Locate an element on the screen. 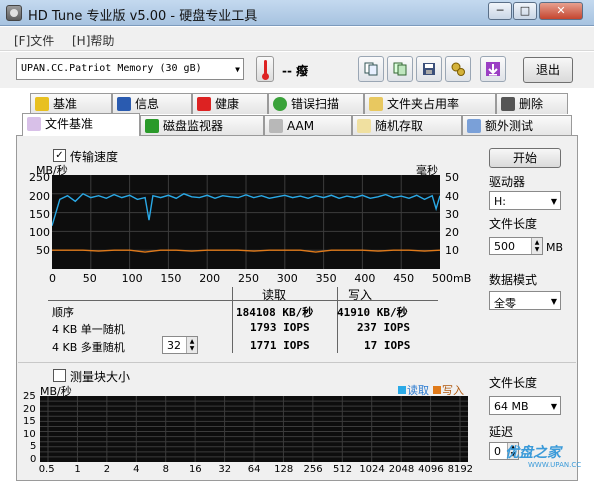 This screenshot has width=594, height=486. y-right-tick: 50 is located at coordinates (452, 177).